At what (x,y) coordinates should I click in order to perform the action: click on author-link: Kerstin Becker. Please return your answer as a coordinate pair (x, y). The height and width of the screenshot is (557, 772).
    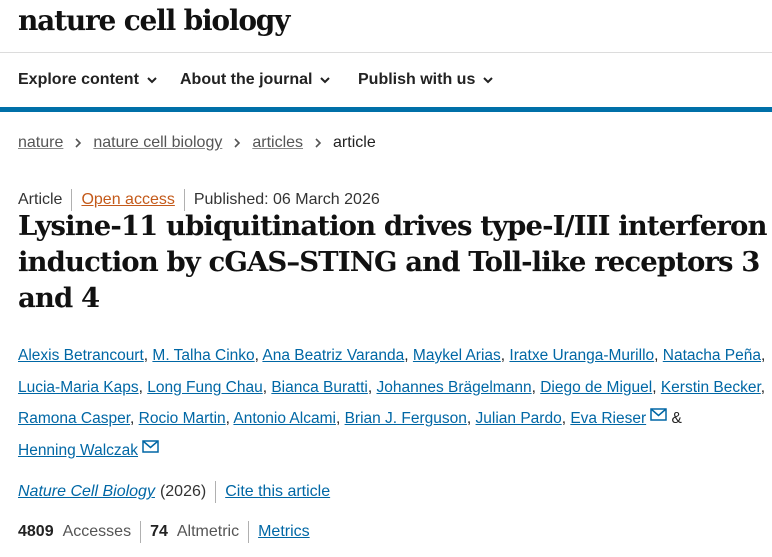
    Looking at the image, I should click on (711, 387).